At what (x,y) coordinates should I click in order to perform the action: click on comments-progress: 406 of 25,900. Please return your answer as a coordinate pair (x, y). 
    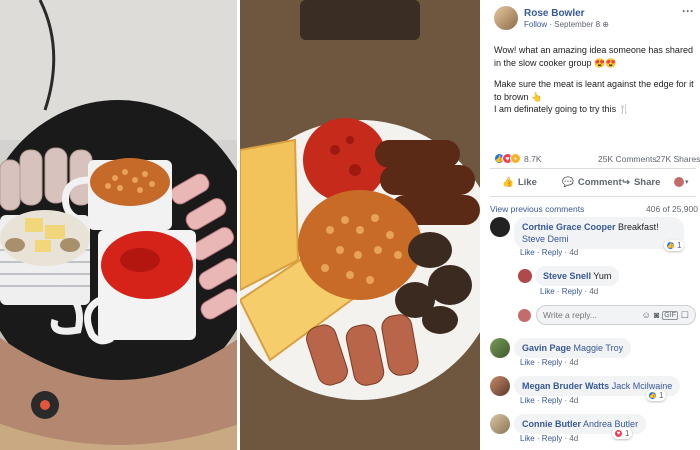
    Looking at the image, I should click on (672, 209).